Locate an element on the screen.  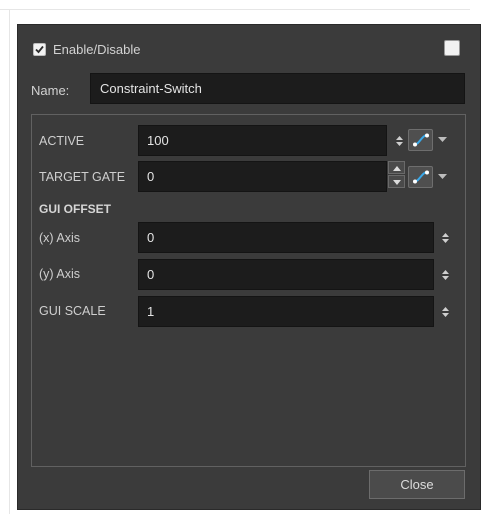
active-updown-icon is located at coordinates (399, 141).